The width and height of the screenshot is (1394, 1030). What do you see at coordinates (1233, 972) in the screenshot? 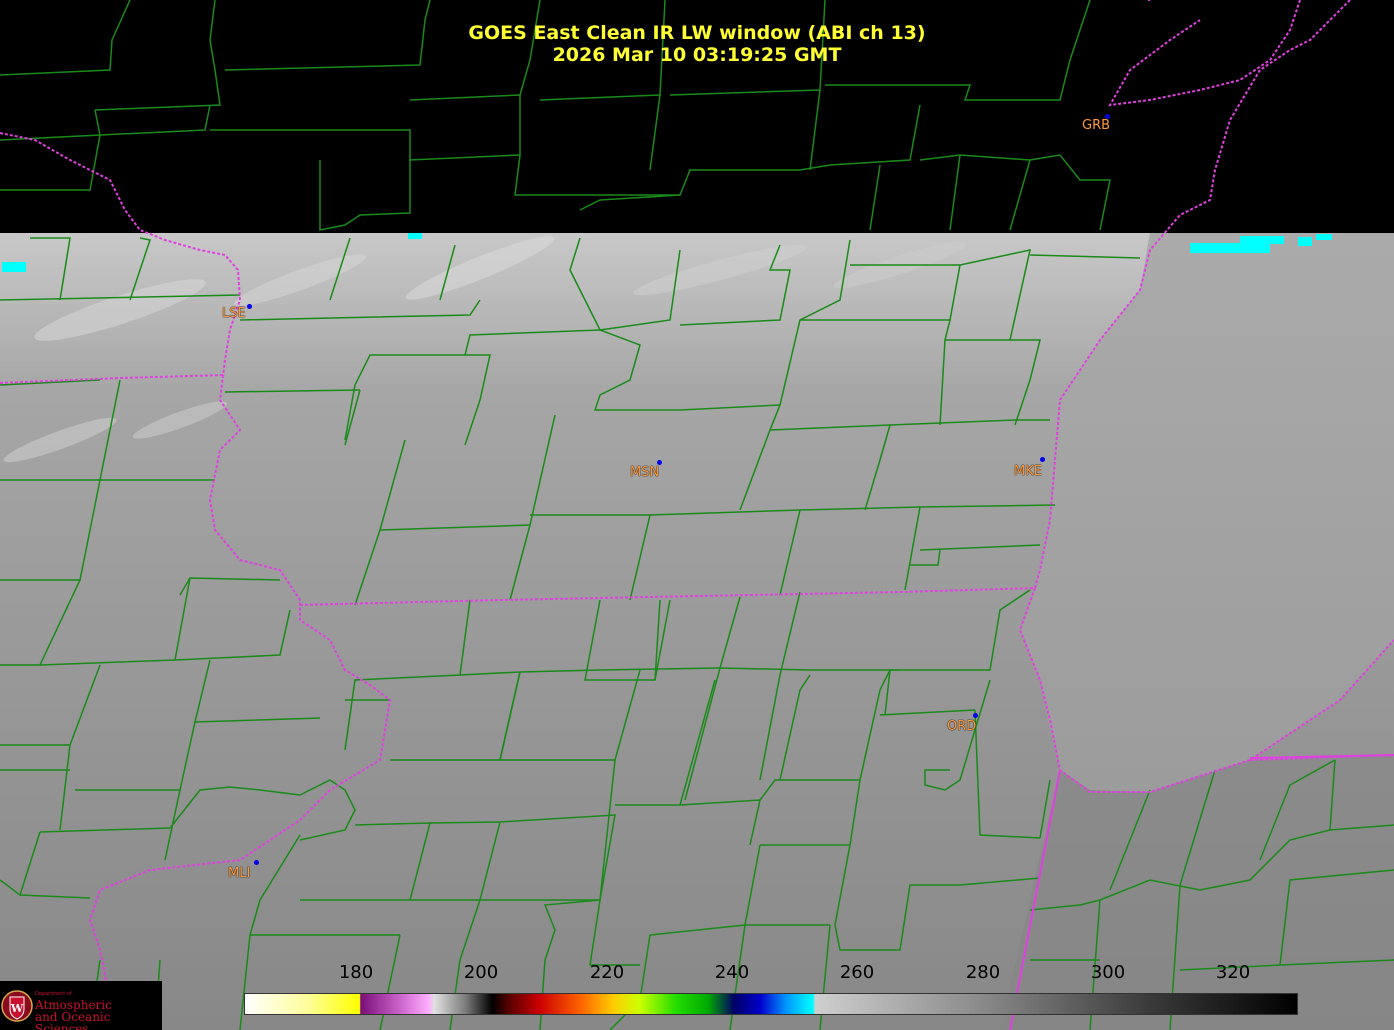
I see `colorbar-tick-label: 320` at bounding box center [1233, 972].